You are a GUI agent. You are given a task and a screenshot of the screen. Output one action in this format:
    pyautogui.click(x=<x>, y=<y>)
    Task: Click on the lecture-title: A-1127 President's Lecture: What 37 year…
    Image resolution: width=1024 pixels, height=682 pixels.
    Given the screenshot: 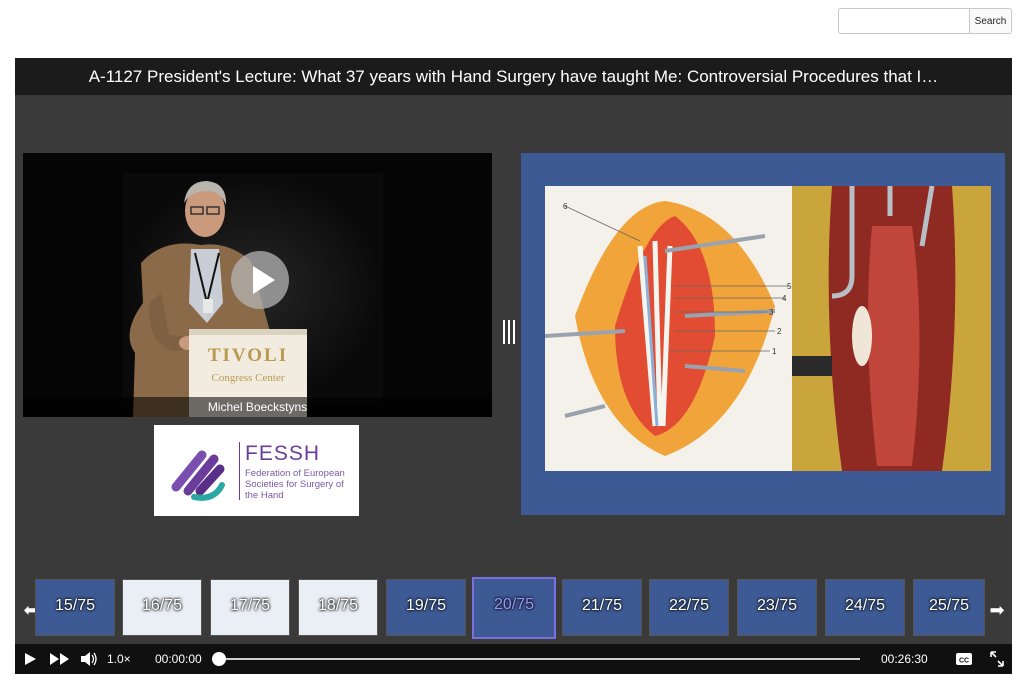 What is the action you would take?
    pyautogui.click(x=513, y=76)
    